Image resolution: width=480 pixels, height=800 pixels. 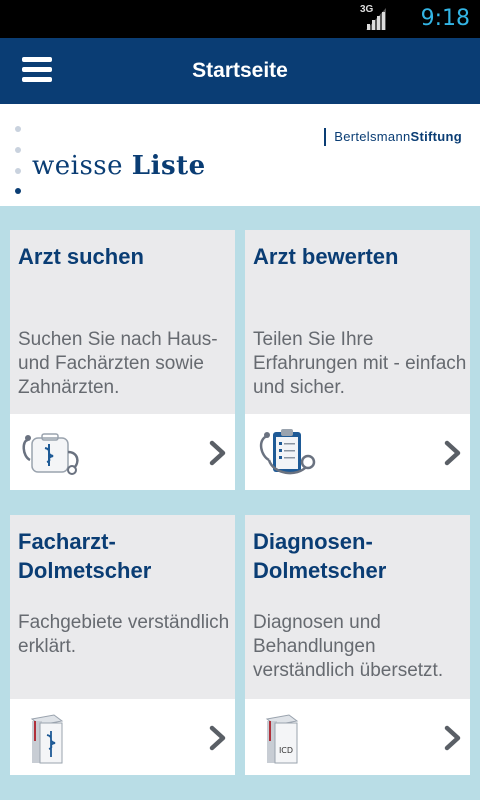 I want to click on clock: 9:18, so click(x=445, y=18).